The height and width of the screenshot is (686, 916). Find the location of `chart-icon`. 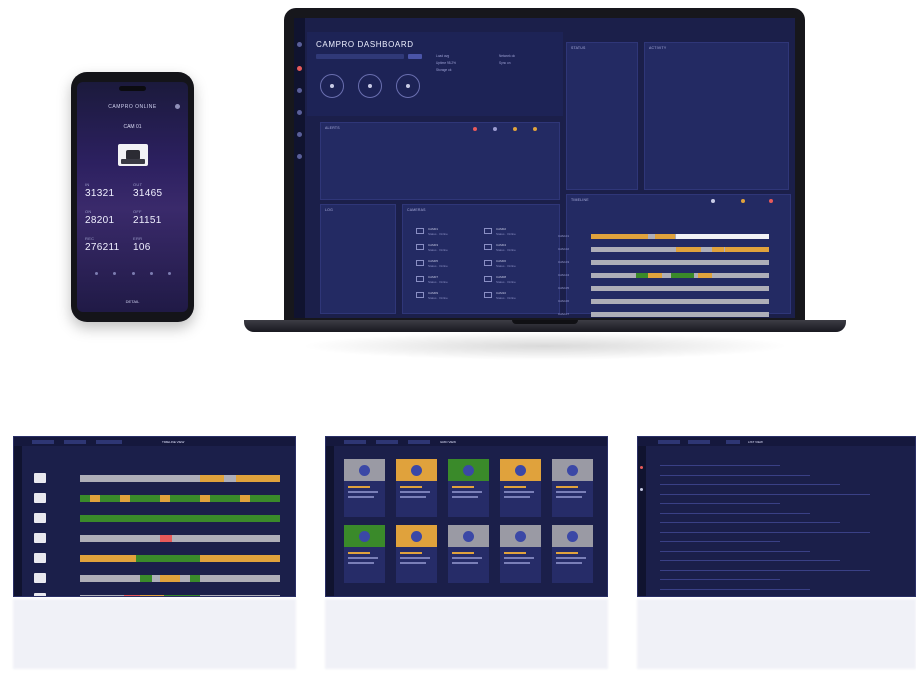

chart-icon is located at coordinates (299, 134).